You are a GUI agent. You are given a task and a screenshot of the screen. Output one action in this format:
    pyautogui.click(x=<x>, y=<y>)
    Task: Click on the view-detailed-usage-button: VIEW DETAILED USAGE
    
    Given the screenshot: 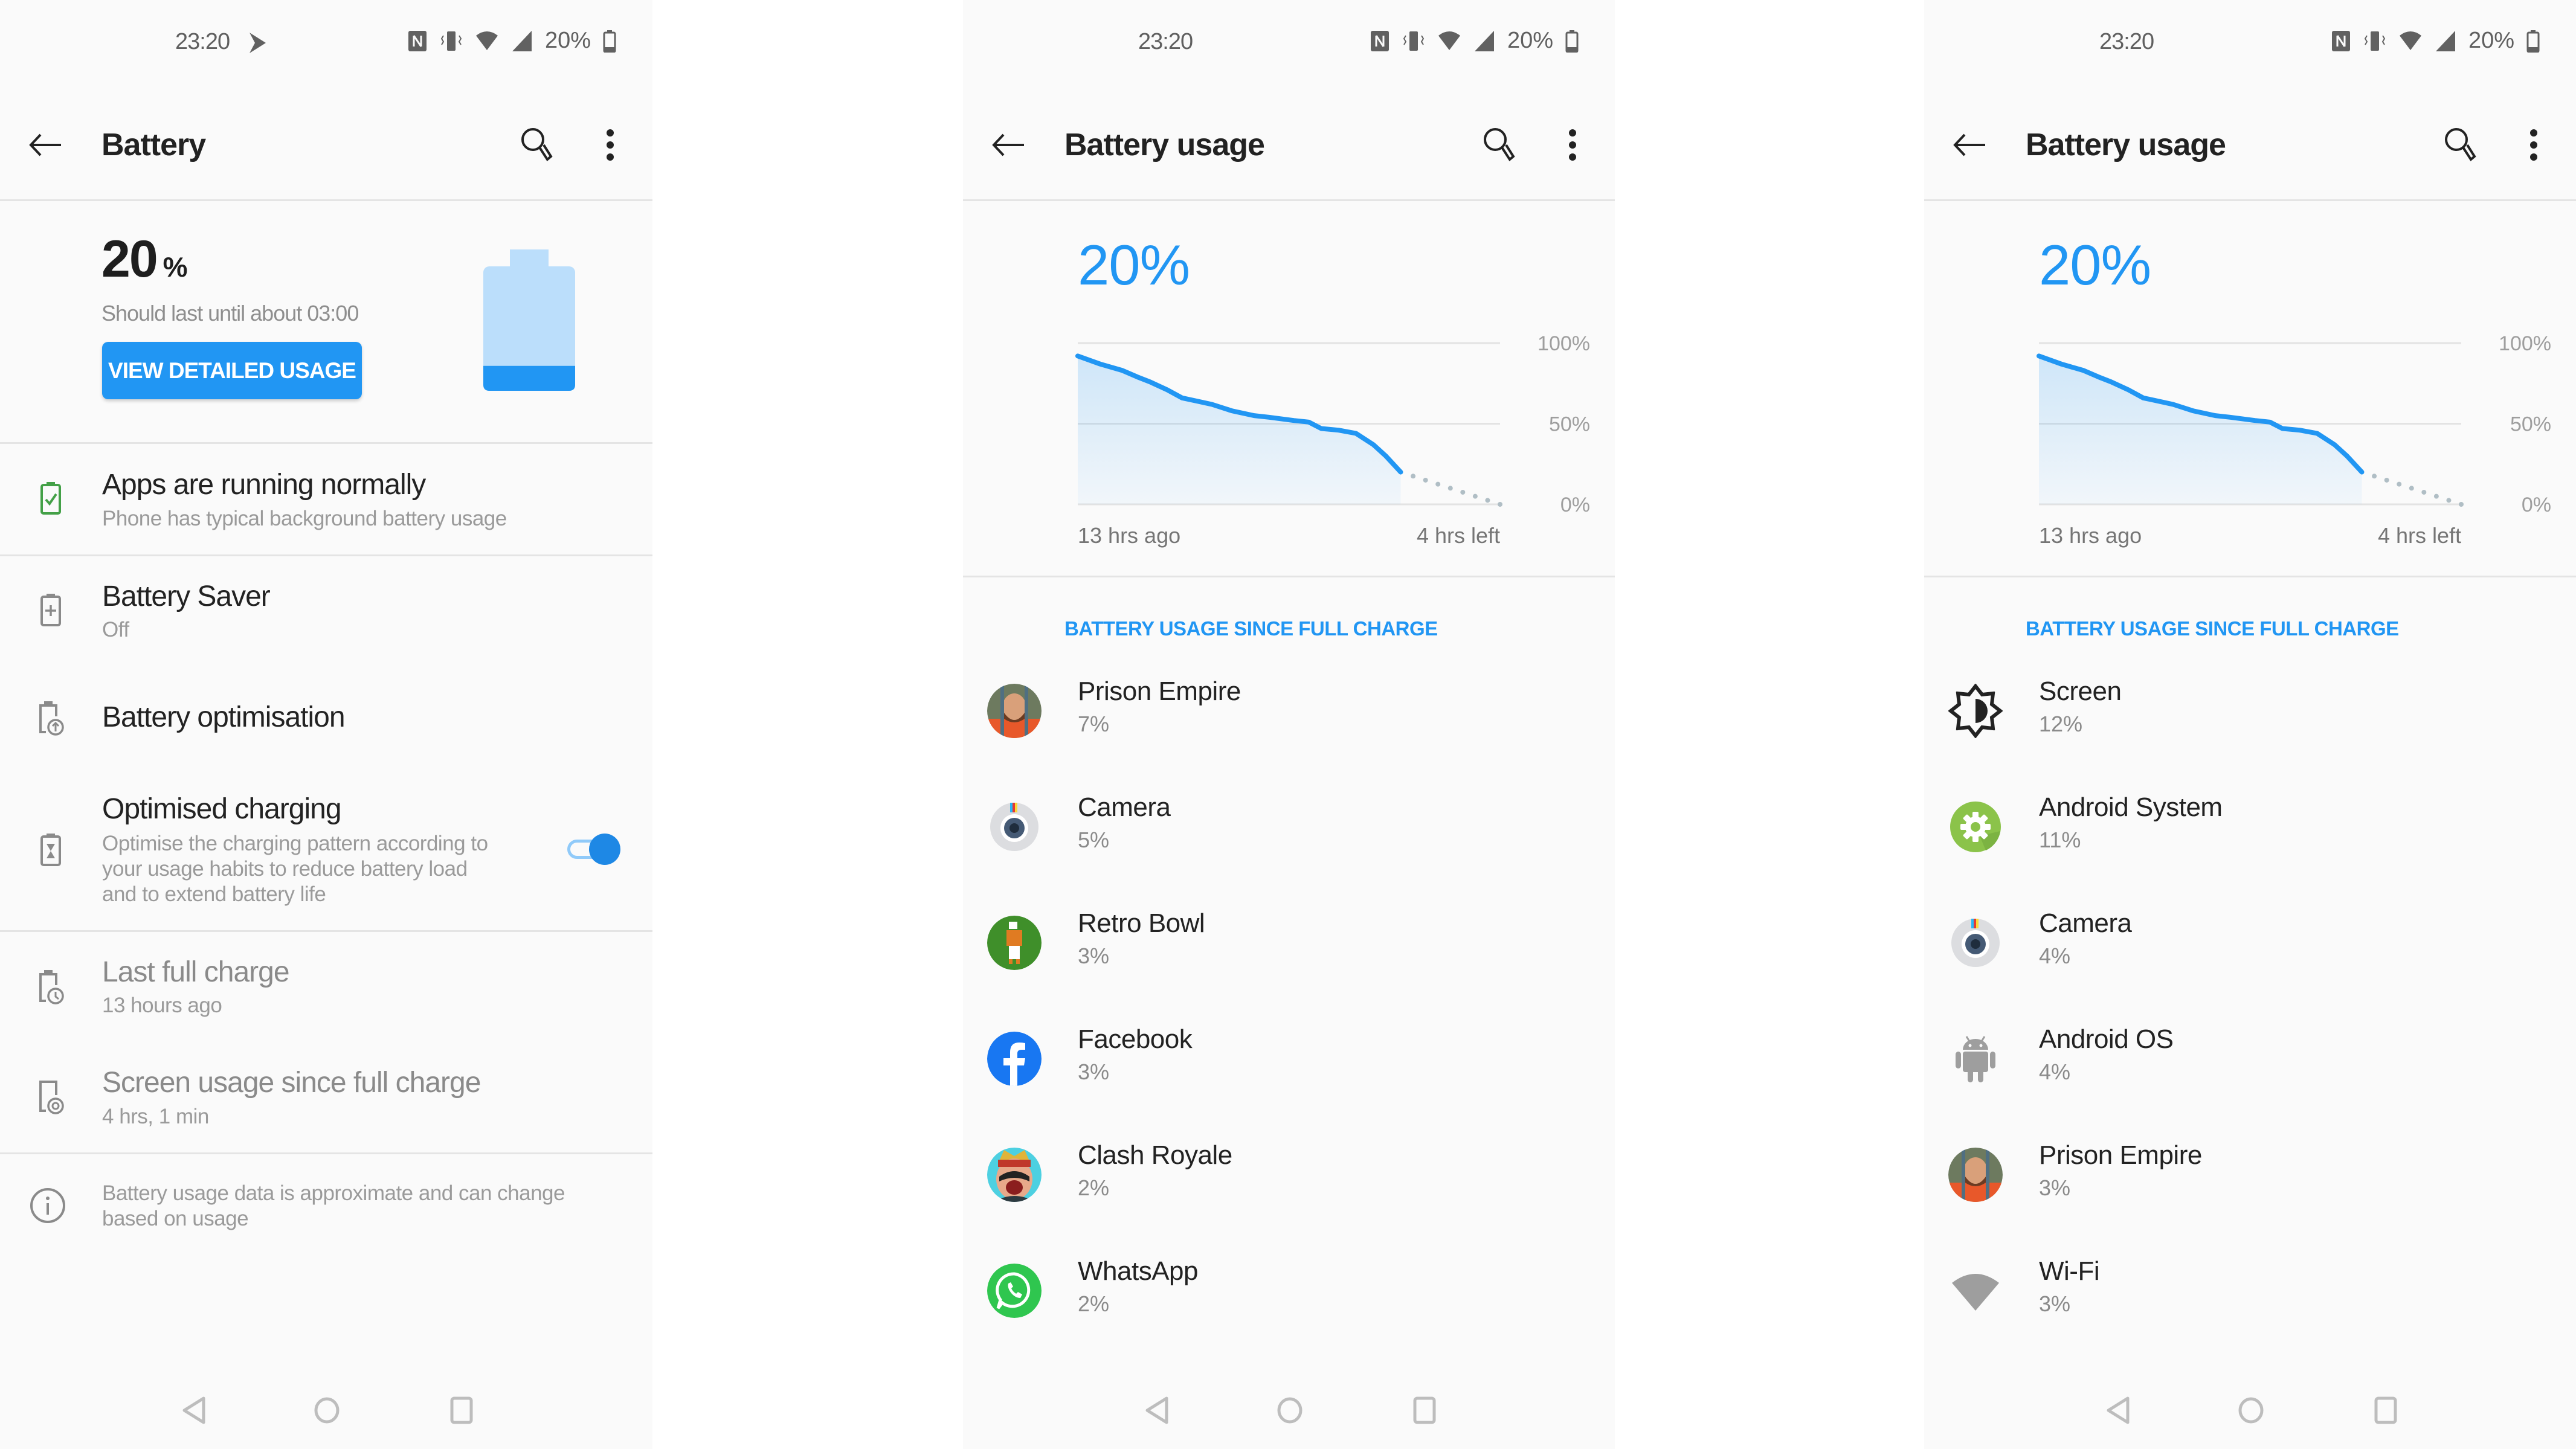 What is the action you would take?
    pyautogui.click(x=232, y=370)
    